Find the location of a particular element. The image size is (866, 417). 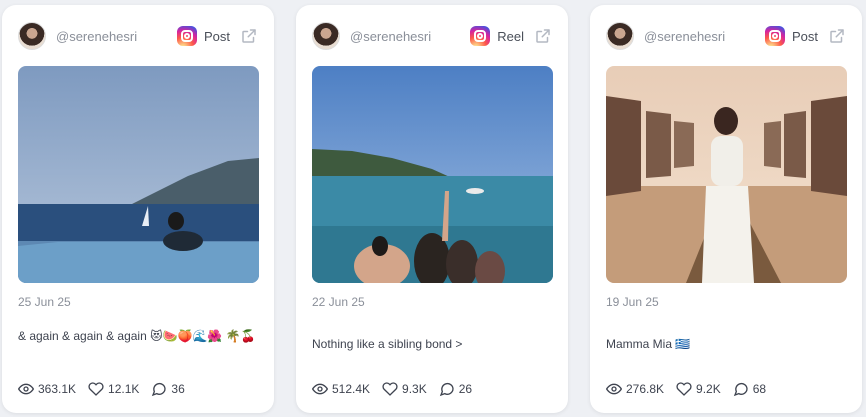

comments-count: 26 is located at coordinates (465, 389).